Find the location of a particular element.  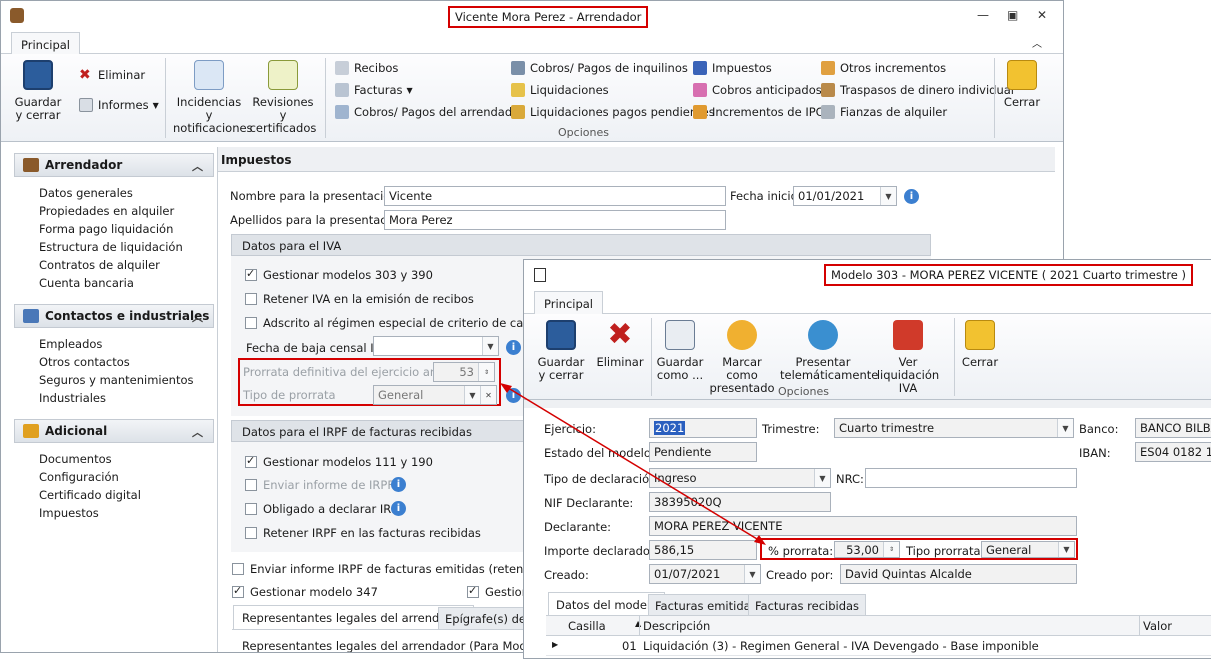

sidebar-item: Datos generales is located at coordinates (86, 193).